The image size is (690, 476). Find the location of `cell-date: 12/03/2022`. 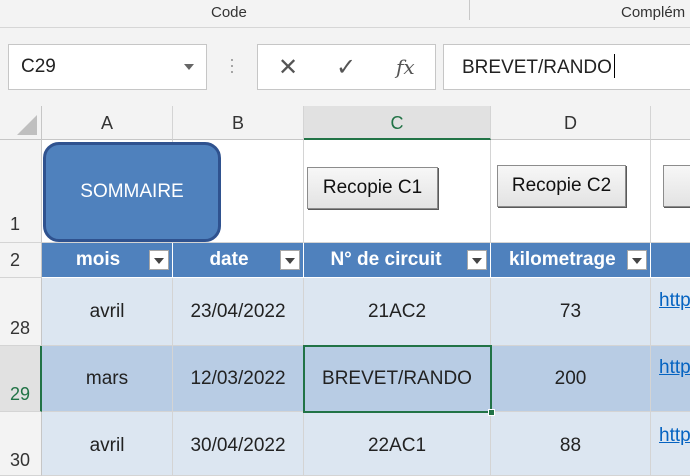

cell-date: 12/03/2022 is located at coordinates (238, 379).